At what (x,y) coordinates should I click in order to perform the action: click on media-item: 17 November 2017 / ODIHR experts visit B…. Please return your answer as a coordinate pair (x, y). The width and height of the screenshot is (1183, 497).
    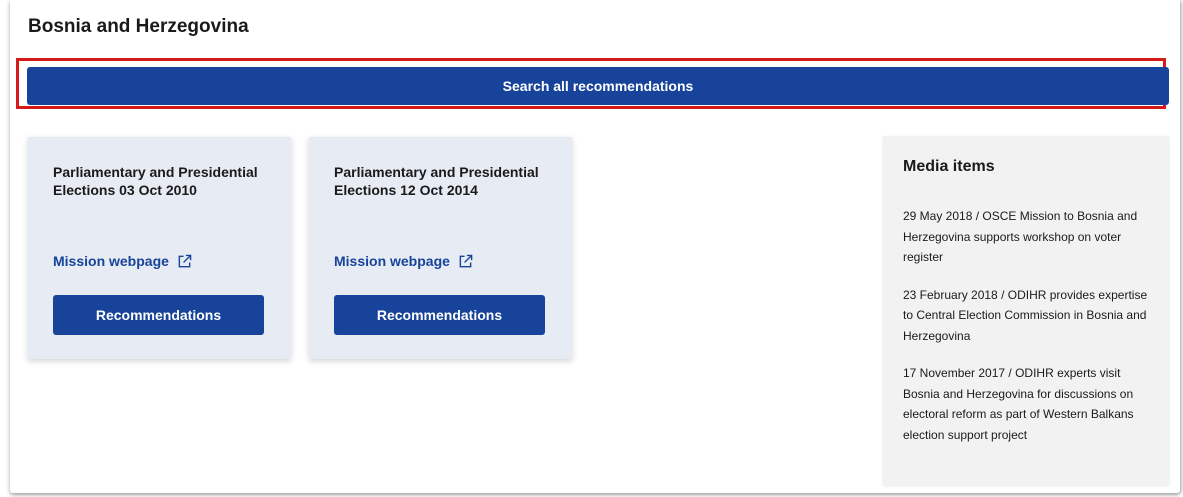
    Looking at the image, I should click on (1028, 404).